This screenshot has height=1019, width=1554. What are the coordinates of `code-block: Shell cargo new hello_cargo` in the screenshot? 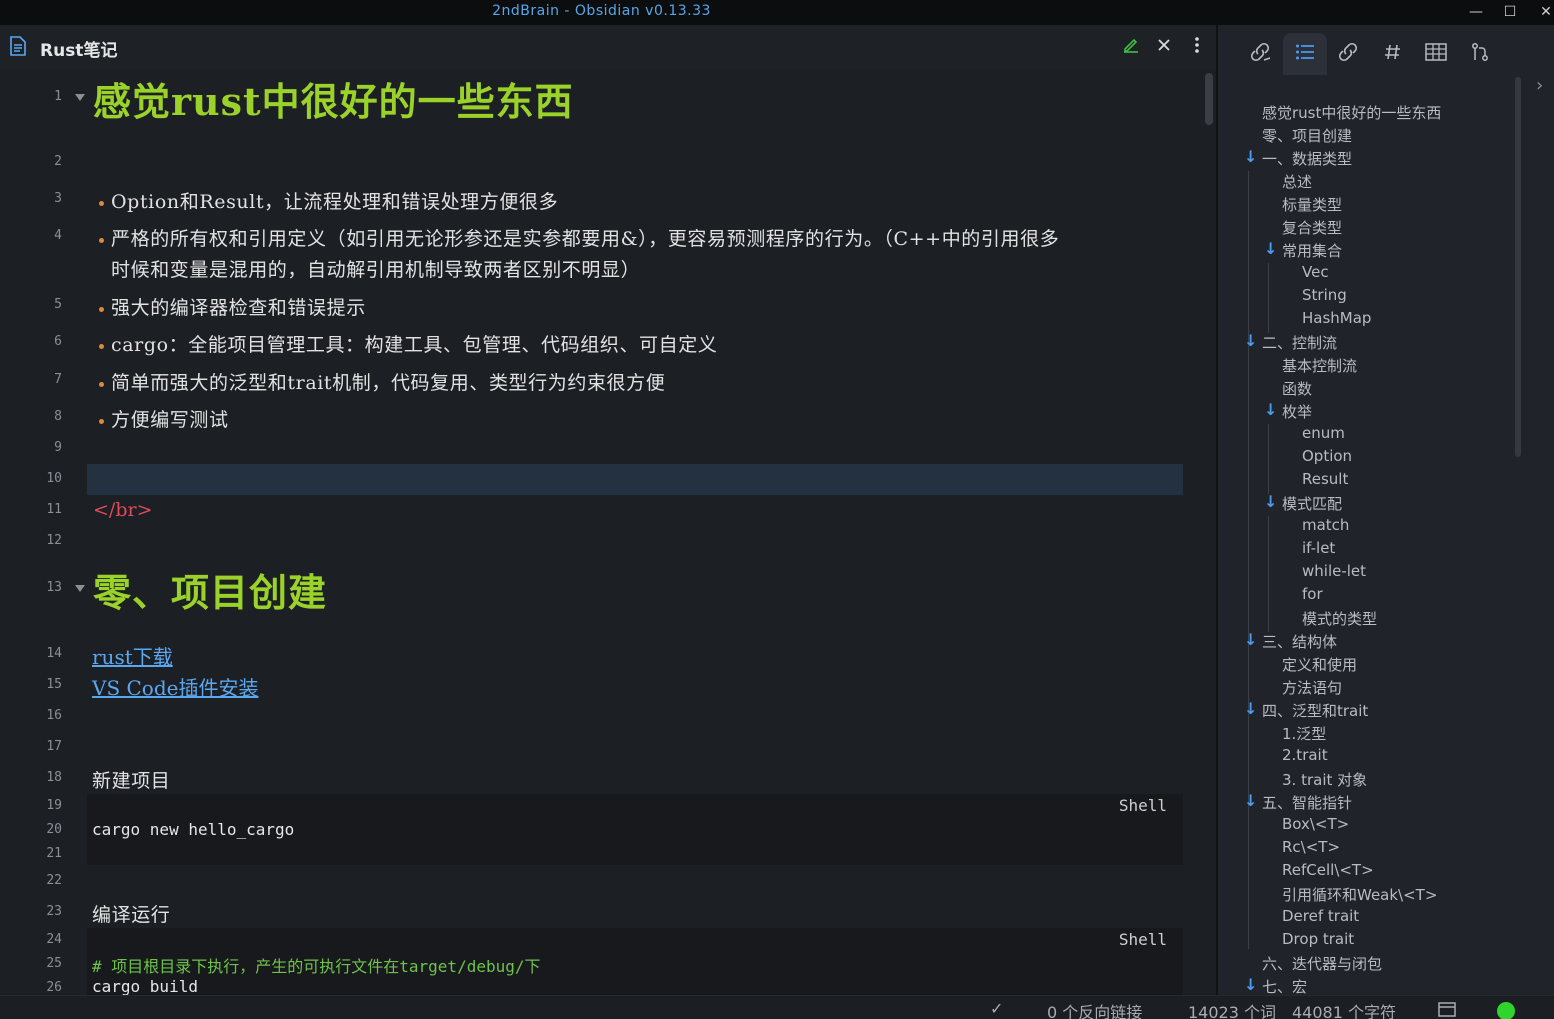 It's located at (635, 829).